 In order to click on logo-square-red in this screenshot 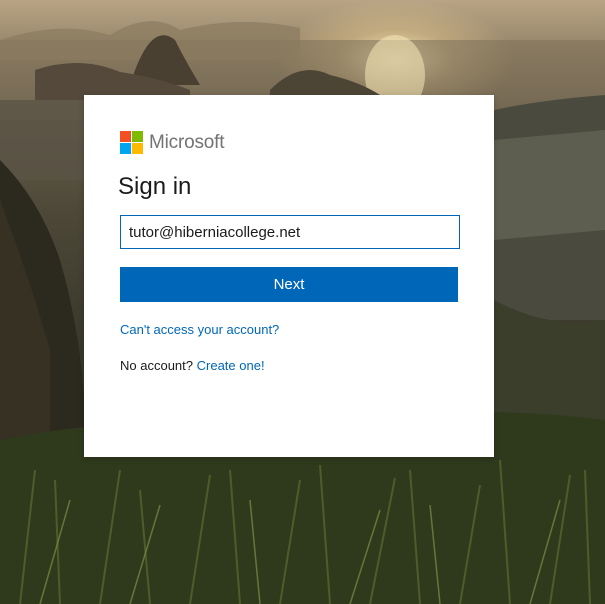, I will do `click(125, 136)`.